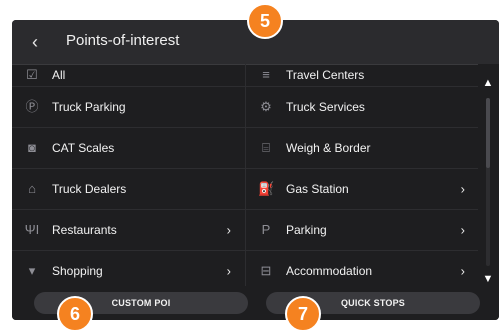 Image resolution: width=501 pixels, height=332 pixels. What do you see at coordinates (362, 230) in the screenshot?
I see `poi-item-parking: P Parking ›` at bounding box center [362, 230].